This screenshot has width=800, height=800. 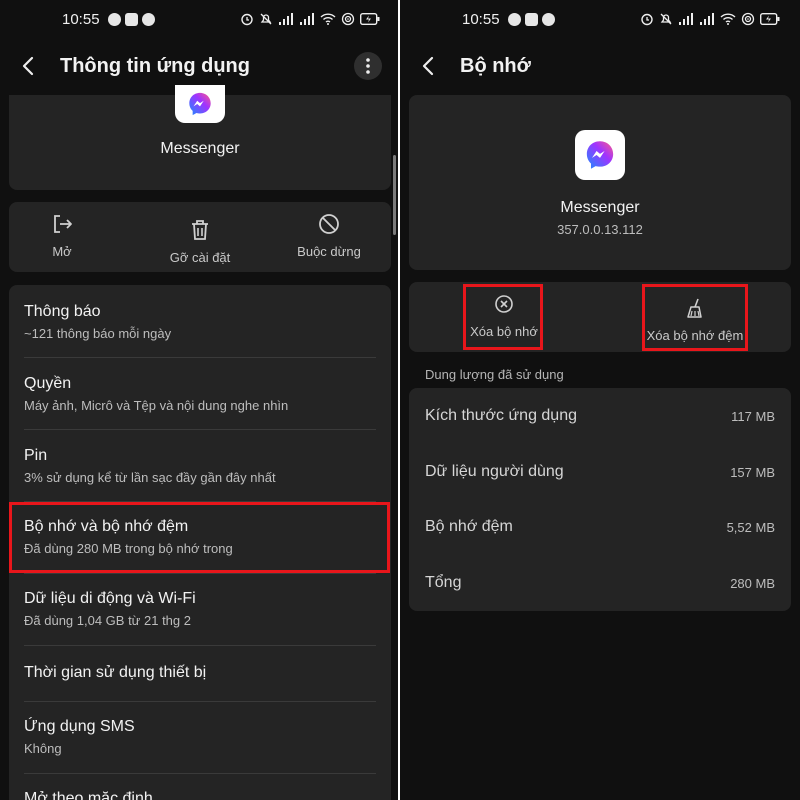 I want to click on storage-label: Dữ liệu người dùng, so click(x=494, y=471).